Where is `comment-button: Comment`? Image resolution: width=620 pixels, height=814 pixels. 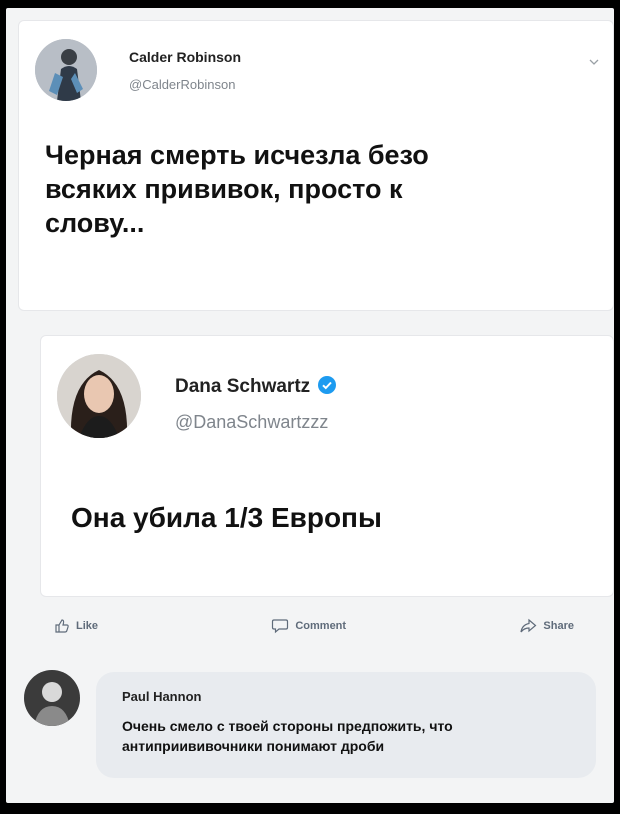 comment-button: Comment is located at coordinates (308, 626).